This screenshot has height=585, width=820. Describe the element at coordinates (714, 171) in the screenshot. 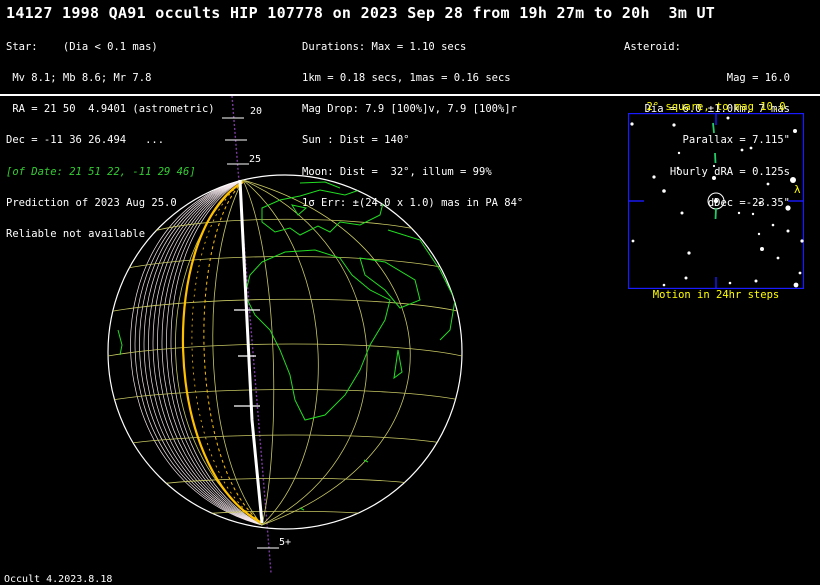

I see `asteroid-motion-marks` at that location.